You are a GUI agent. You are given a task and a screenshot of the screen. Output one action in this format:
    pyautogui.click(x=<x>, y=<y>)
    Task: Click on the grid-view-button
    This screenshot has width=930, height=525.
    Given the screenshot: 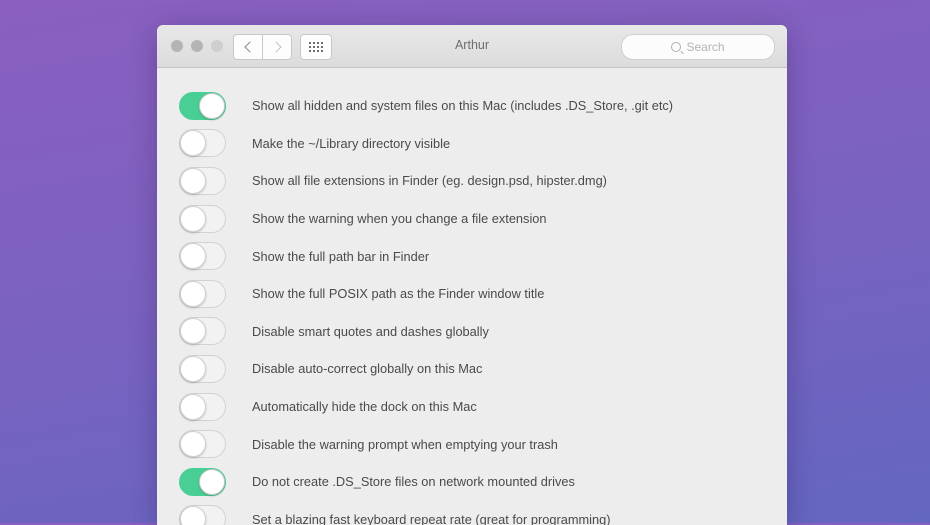 What is the action you would take?
    pyautogui.click(x=316, y=47)
    